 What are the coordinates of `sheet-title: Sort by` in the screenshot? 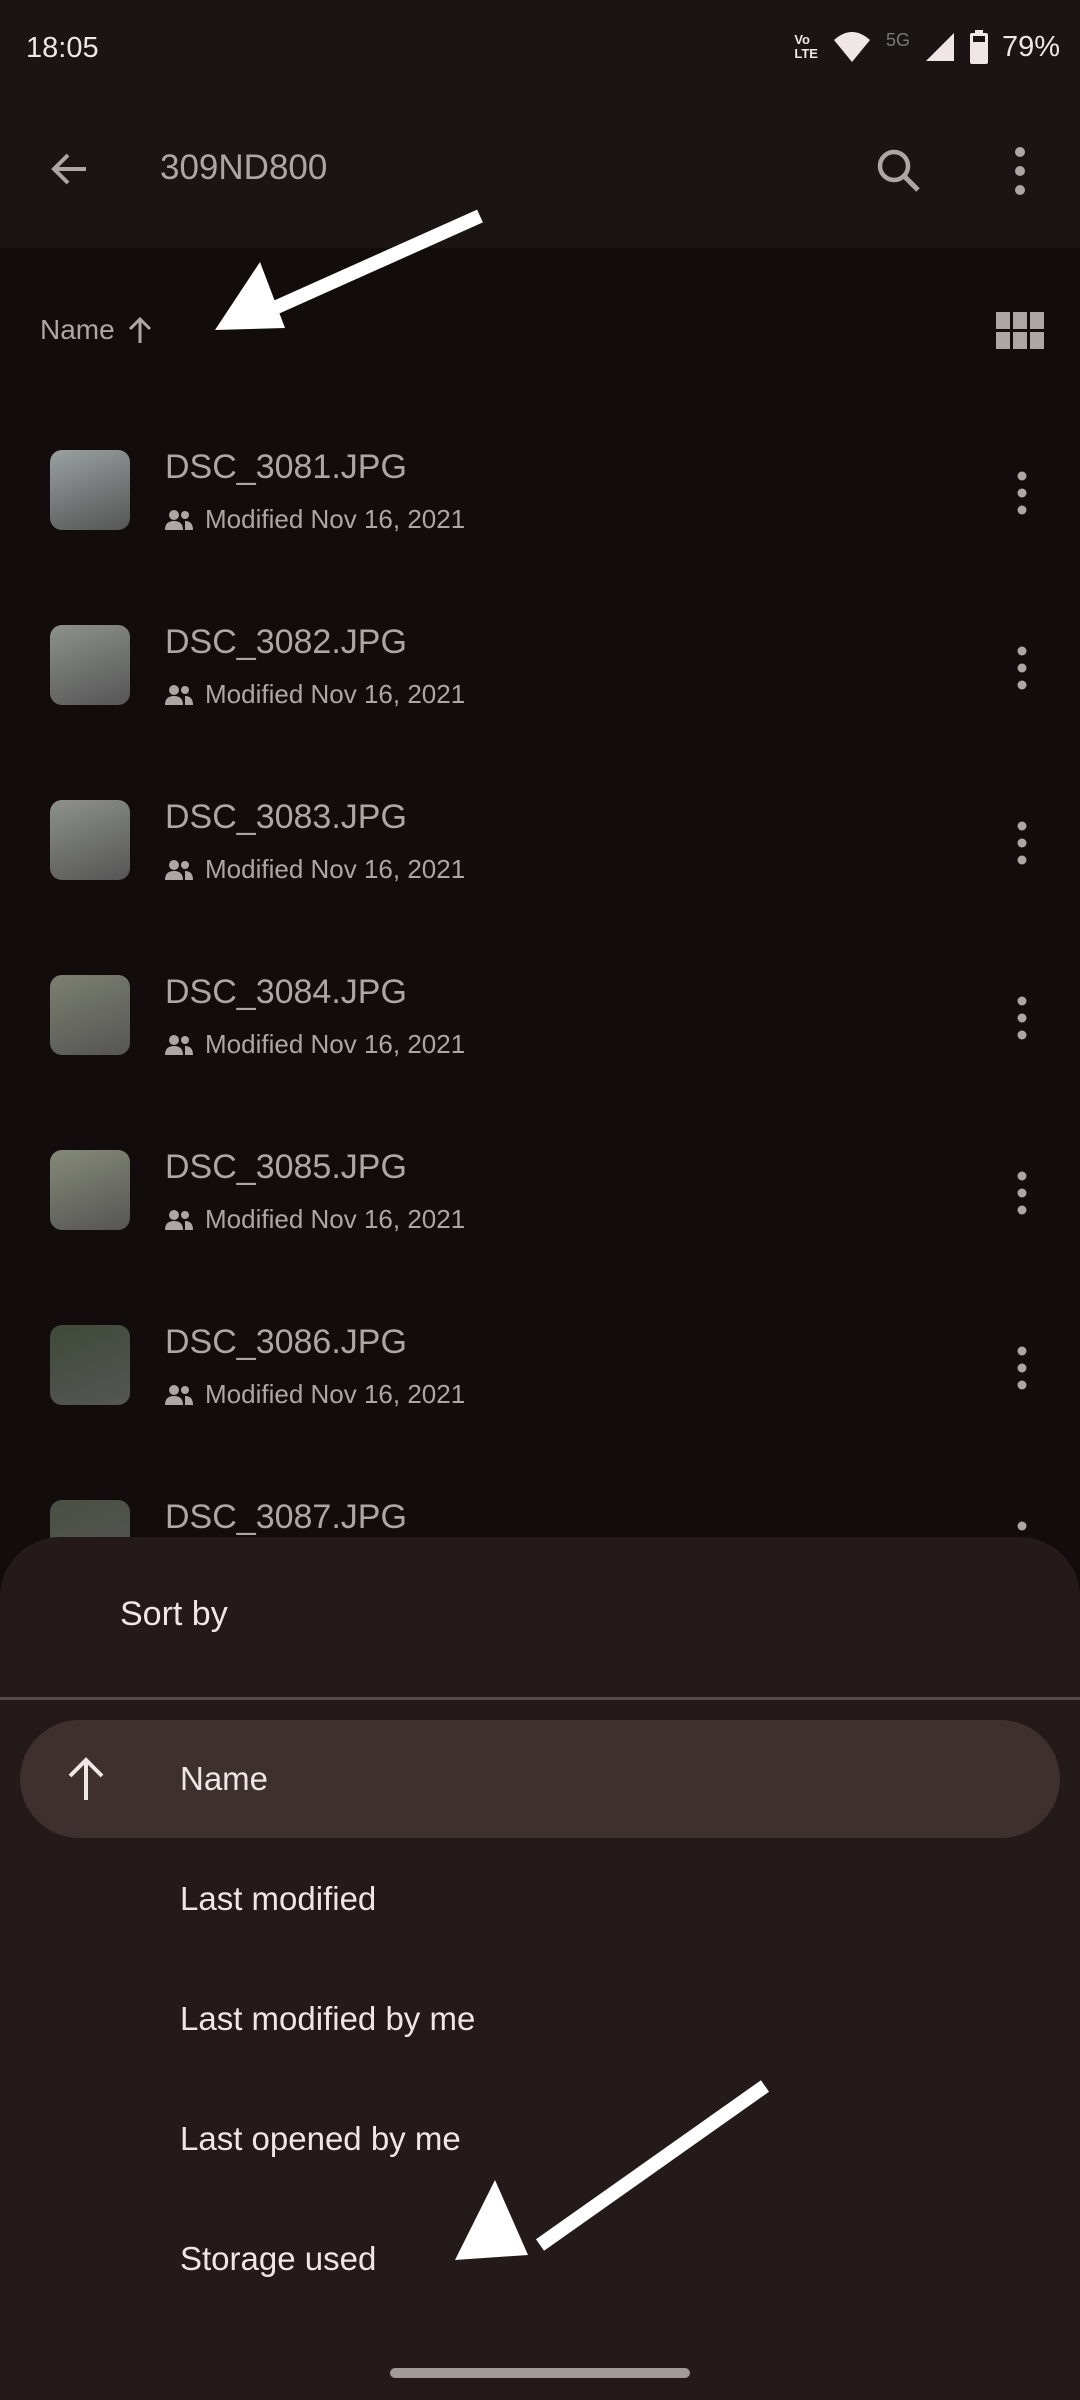 It's located at (174, 1614).